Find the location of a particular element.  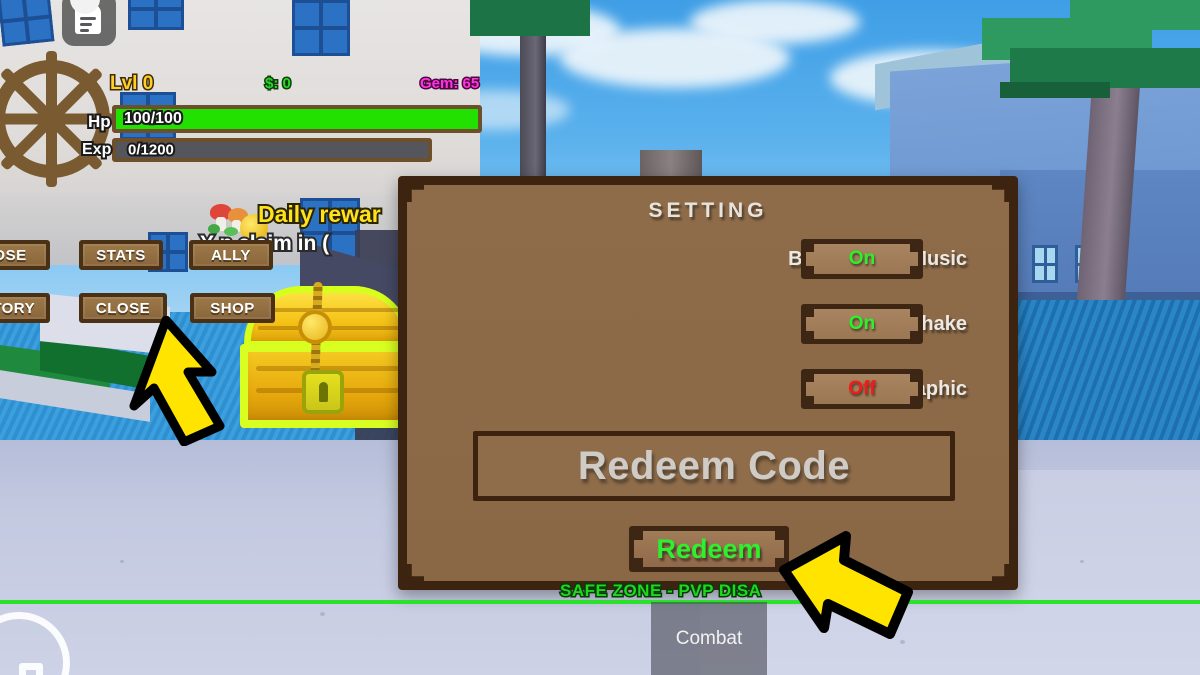

combat-label: Combat is located at coordinates (709, 638).